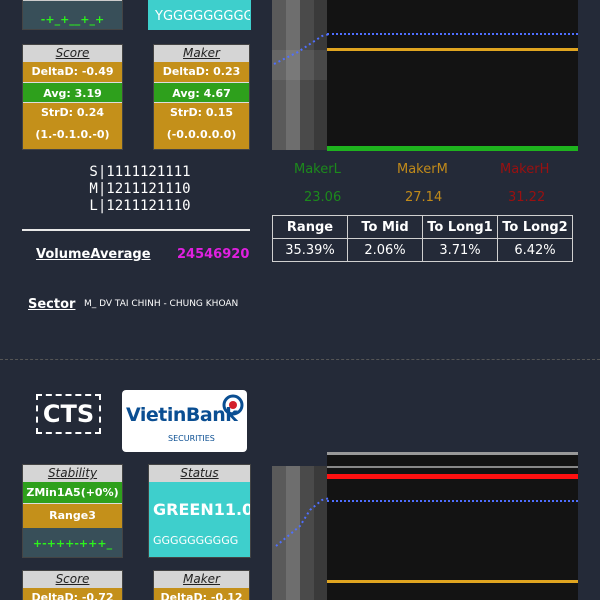  Describe the element at coordinates (52, 304) in the screenshot. I see `sector-label: Sector` at that location.